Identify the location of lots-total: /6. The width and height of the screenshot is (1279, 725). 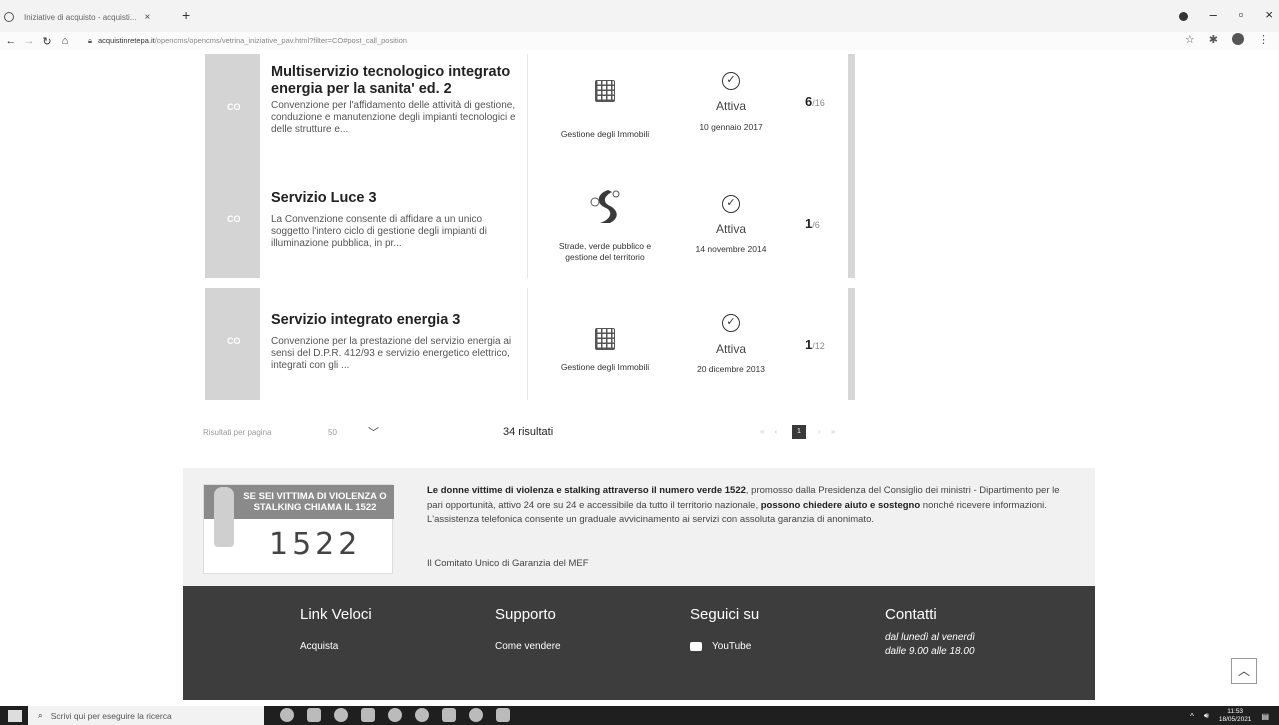
(816, 225).